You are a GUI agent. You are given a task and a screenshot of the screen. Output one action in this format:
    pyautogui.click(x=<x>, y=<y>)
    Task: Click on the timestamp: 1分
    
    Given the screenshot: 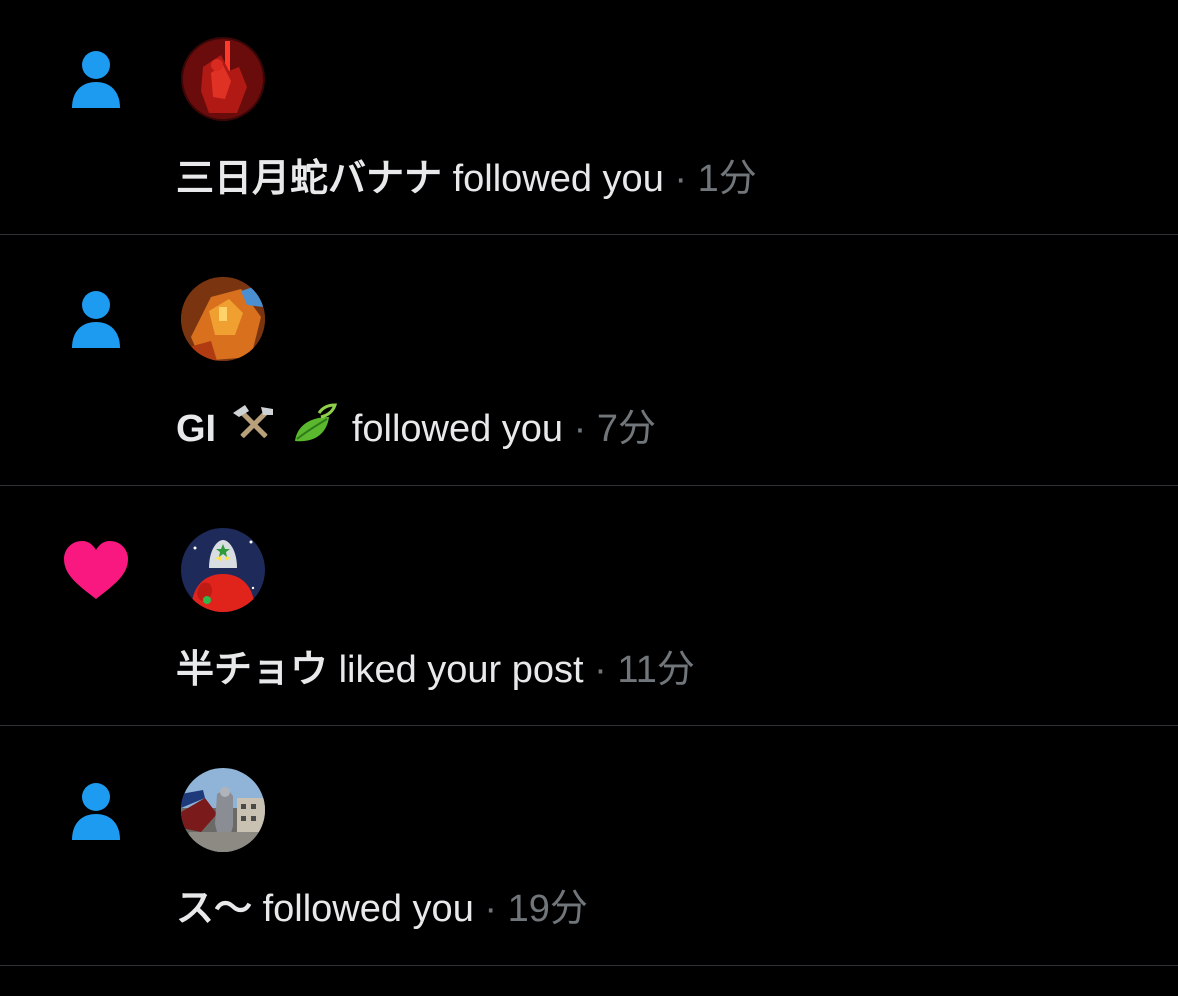 What is the action you would take?
    pyautogui.click(x=727, y=179)
    